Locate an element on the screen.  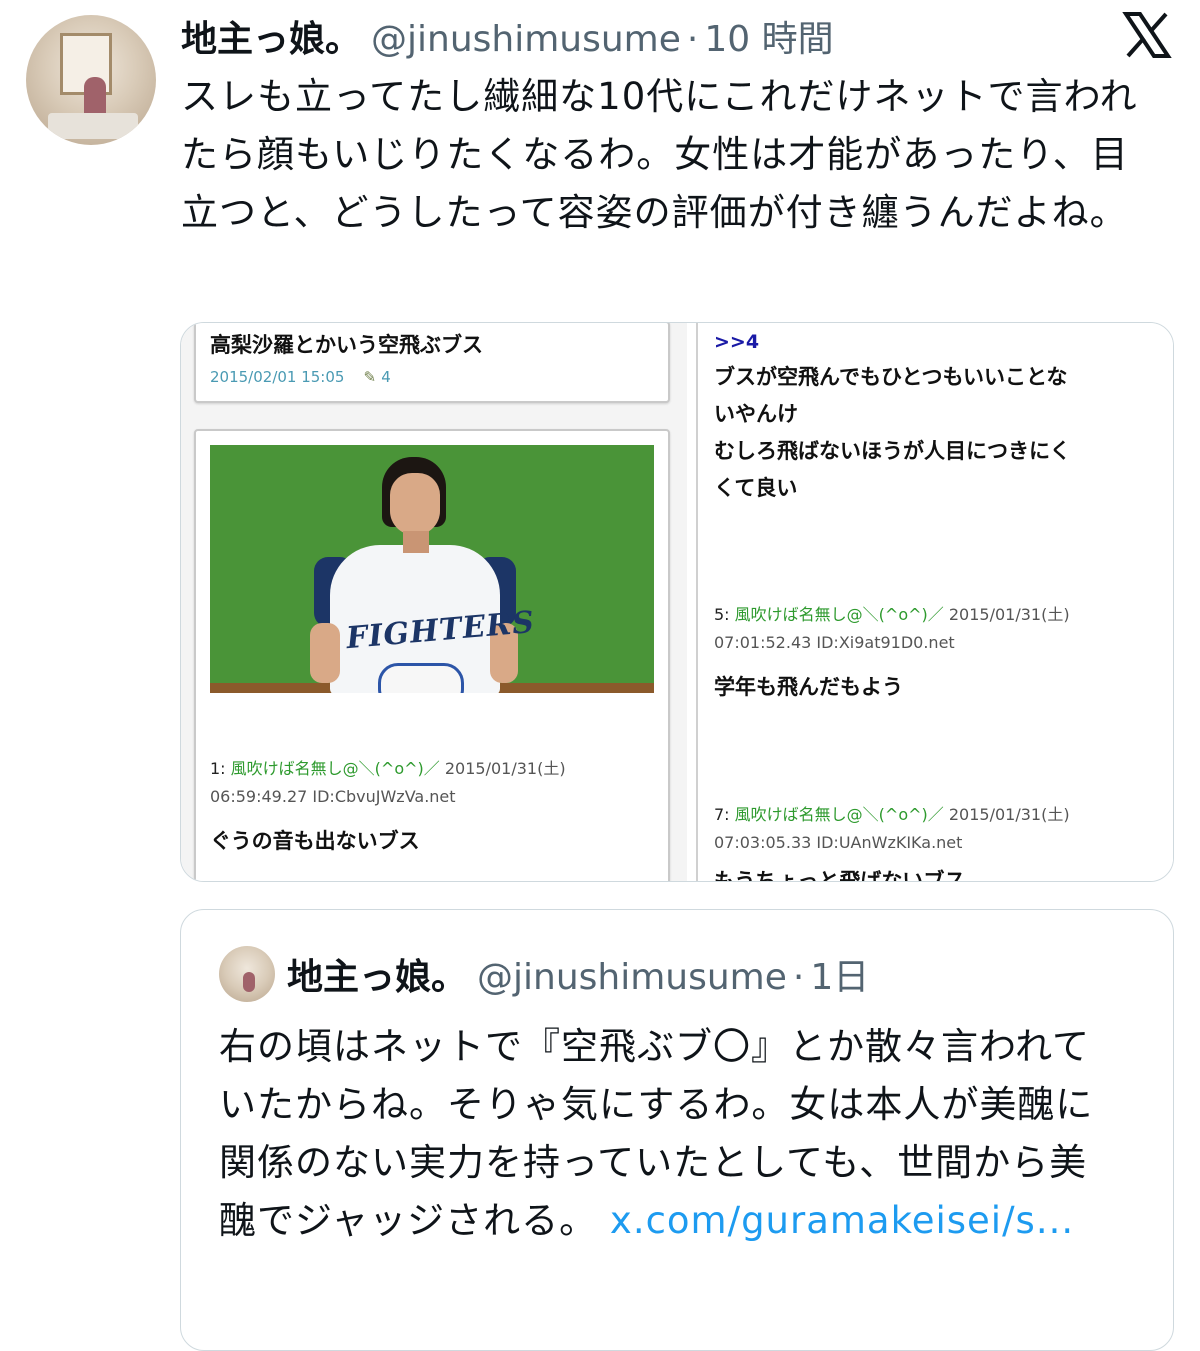
x-logo-icon is located at coordinates (1147, 35).